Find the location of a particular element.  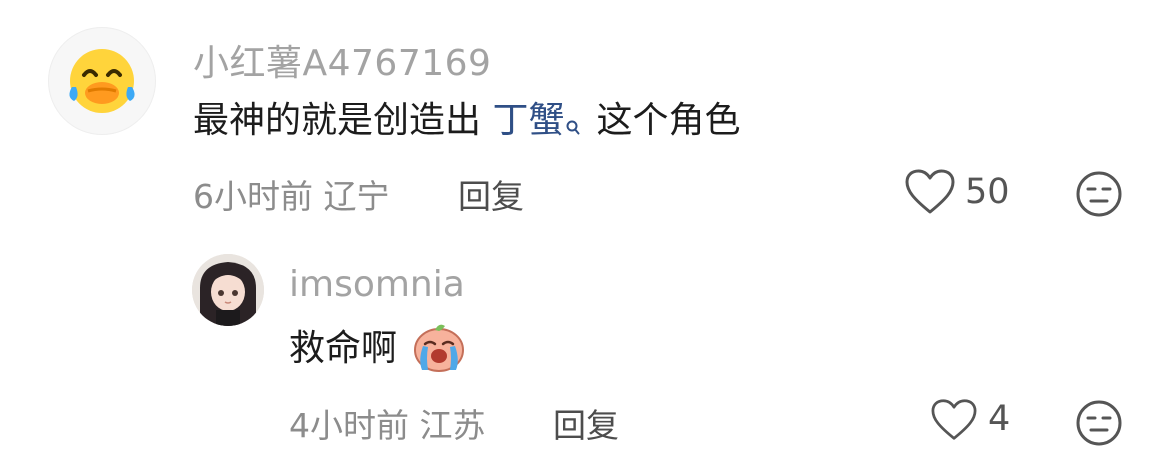

crying-peach-sticker-icon is located at coordinates (439, 348).